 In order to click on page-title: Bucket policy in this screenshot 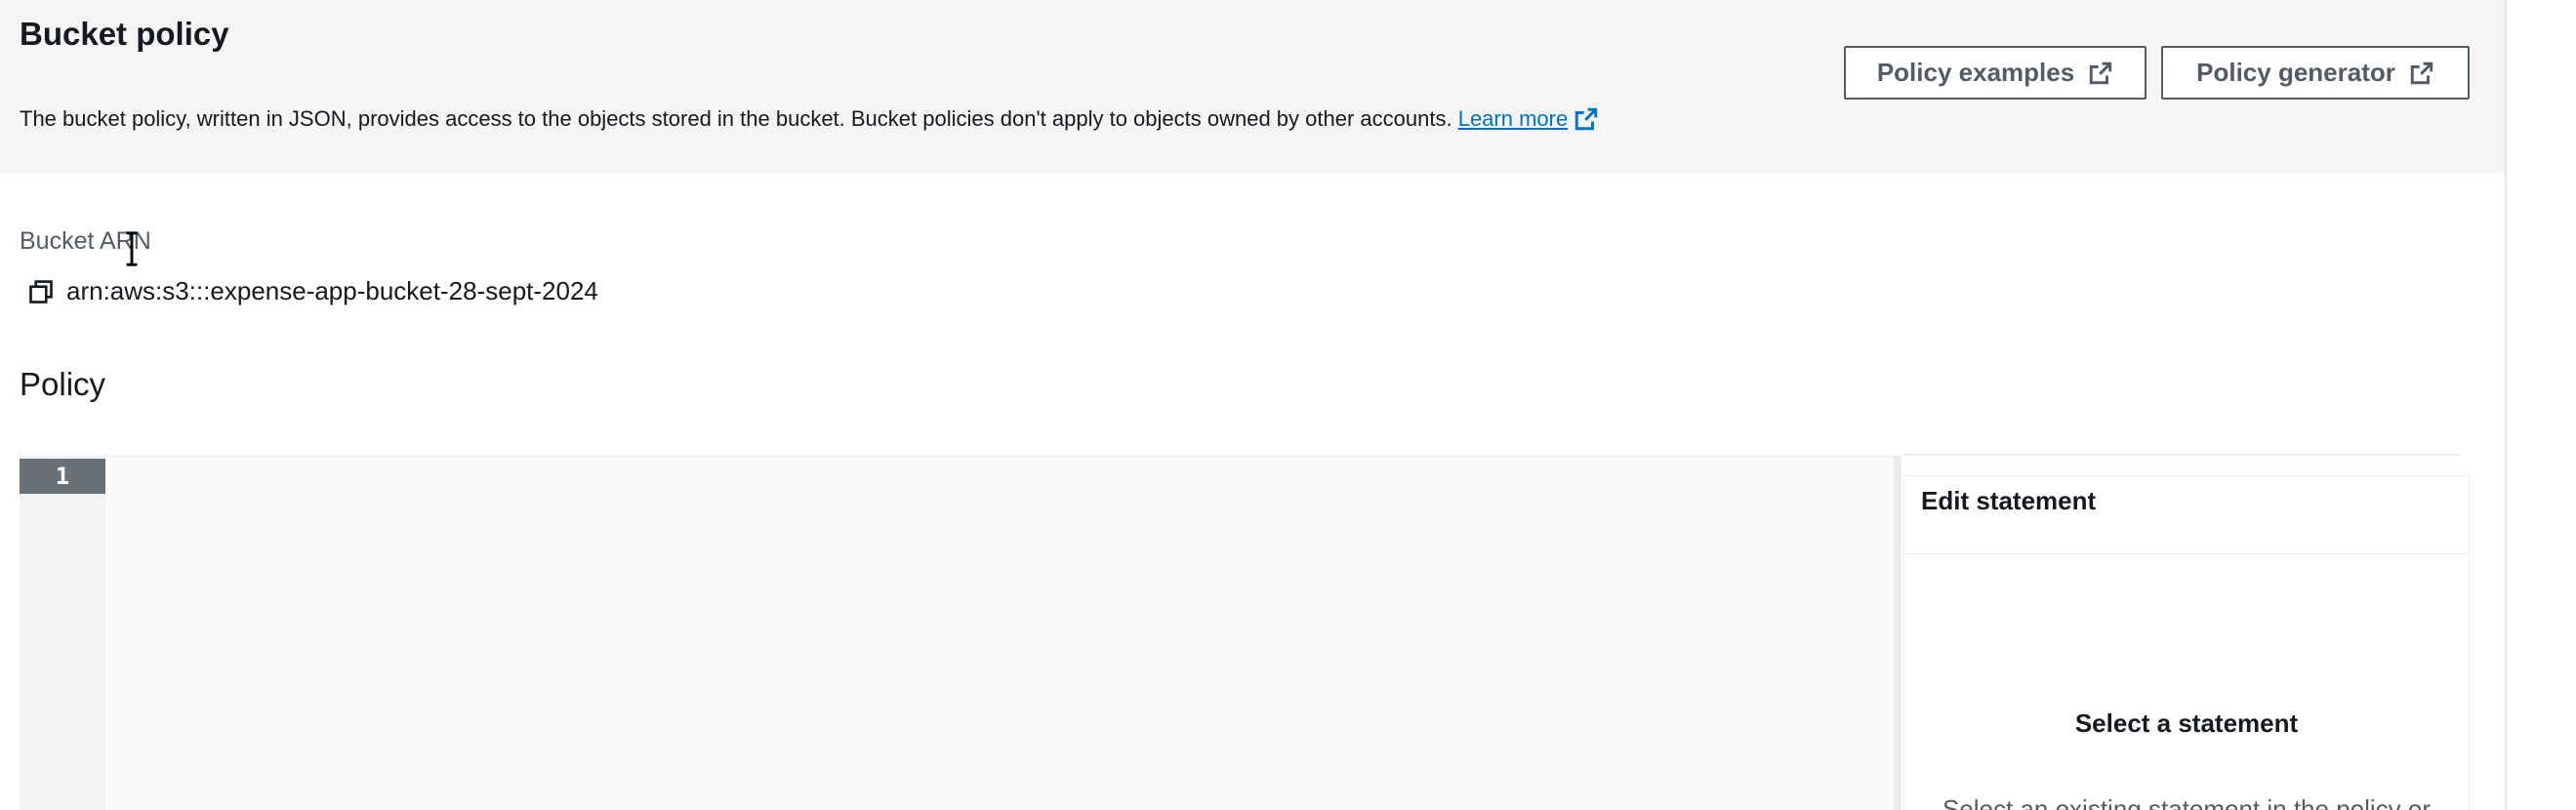, I will do `click(124, 34)`.